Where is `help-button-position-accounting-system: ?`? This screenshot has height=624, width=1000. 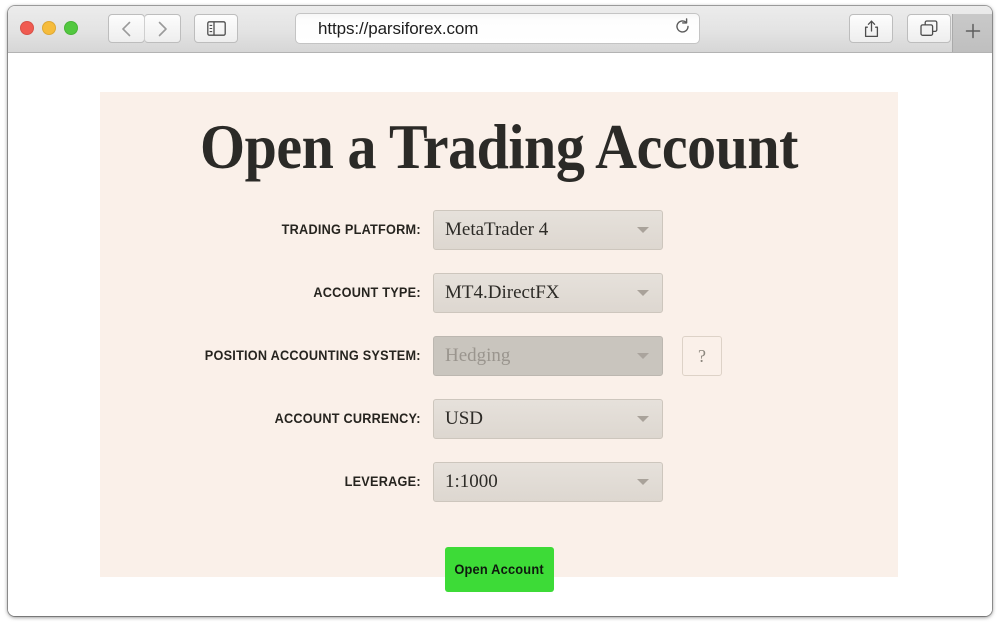 help-button-position-accounting-system: ? is located at coordinates (702, 356).